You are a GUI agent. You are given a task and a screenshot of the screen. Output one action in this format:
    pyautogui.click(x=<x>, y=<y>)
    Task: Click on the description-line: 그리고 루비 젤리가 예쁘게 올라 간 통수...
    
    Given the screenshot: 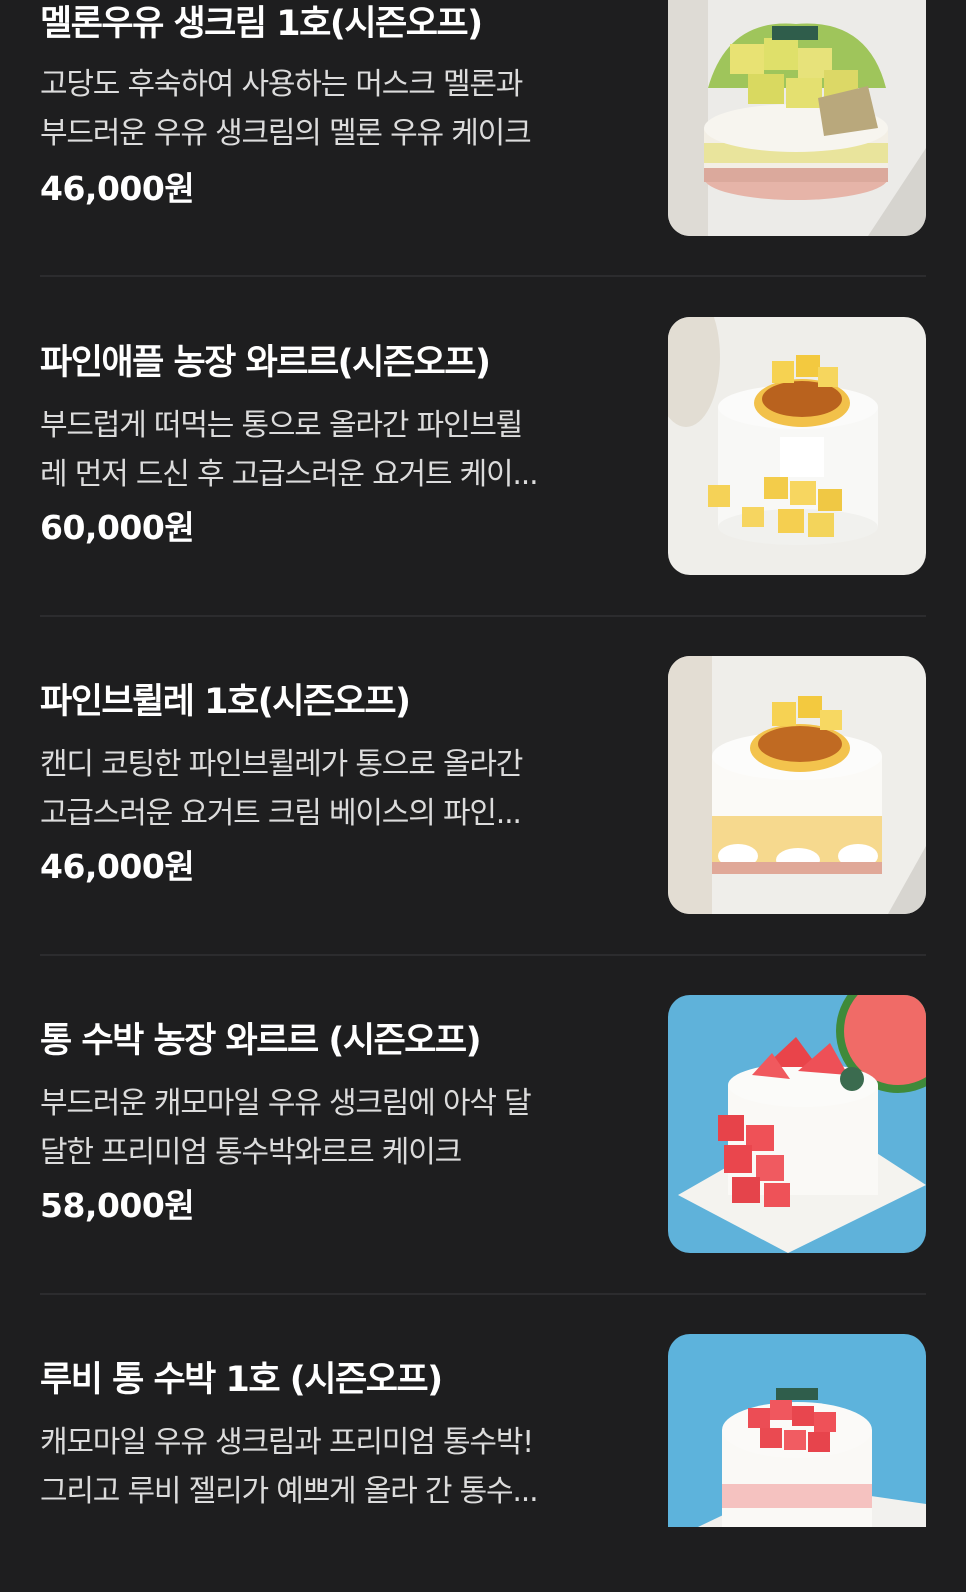 What is the action you would take?
    pyautogui.click(x=289, y=1491)
    